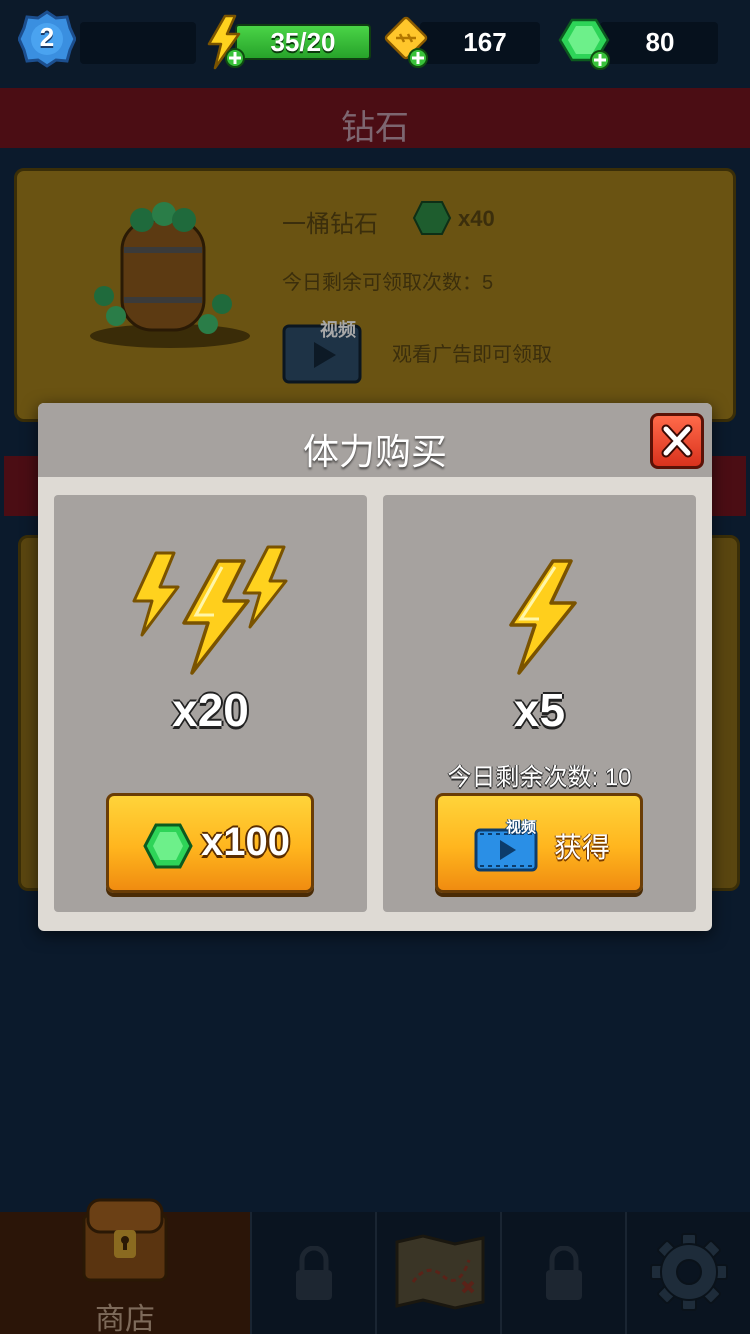 The height and width of the screenshot is (1334, 750). I want to click on close-icon, so click(677, 441).